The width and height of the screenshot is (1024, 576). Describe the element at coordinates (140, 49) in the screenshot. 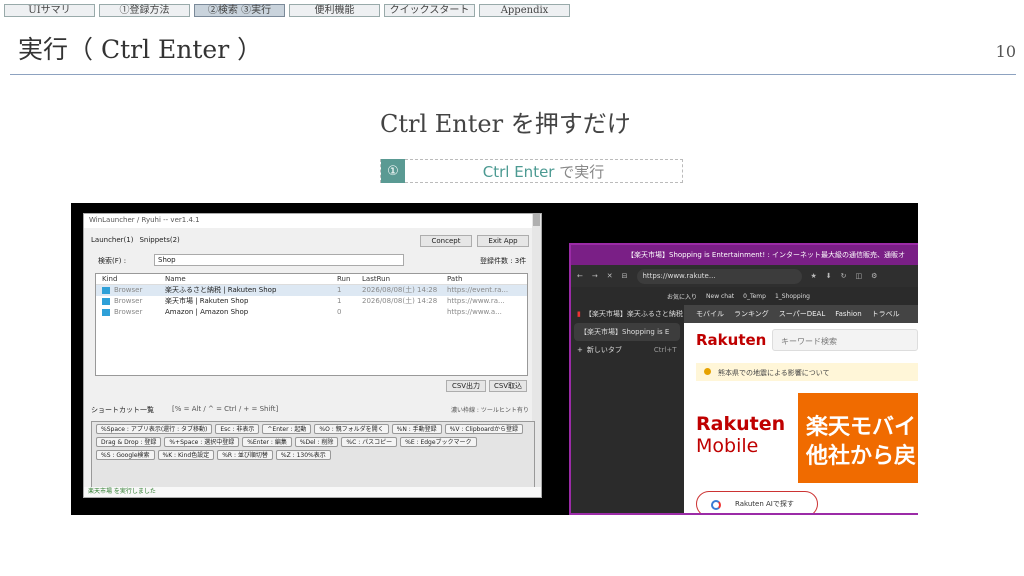

I see `page-title: 実行（ Ctrl Enter ）` at that location.